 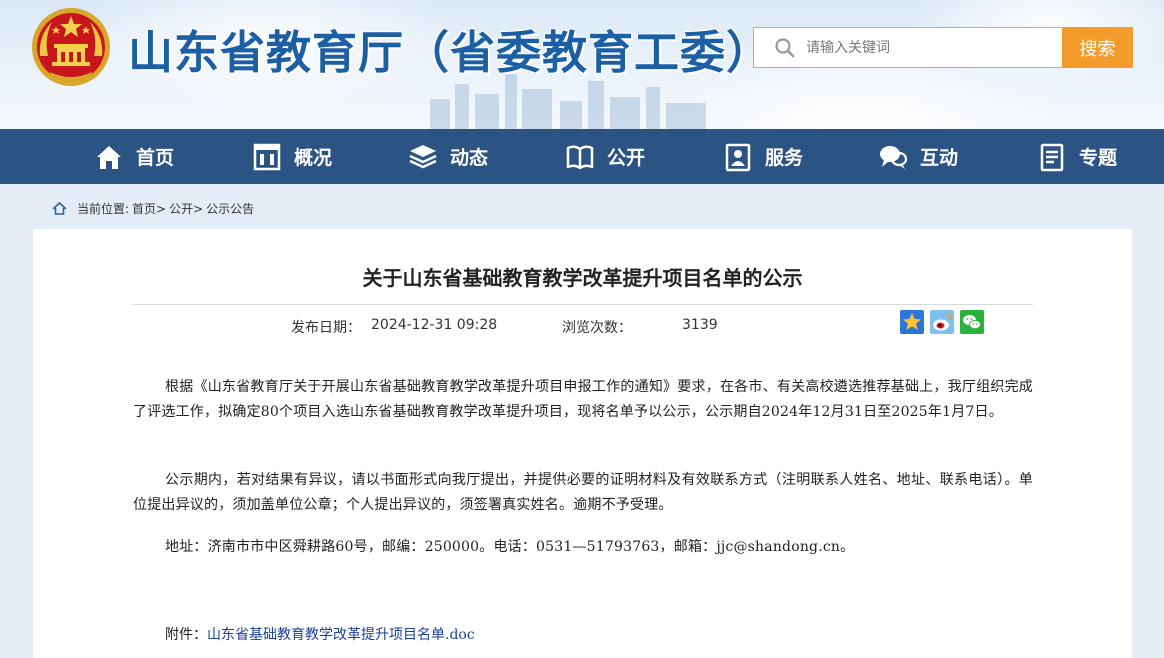 I want to click on search-button: 搜索, so click(x=1097, y=47).